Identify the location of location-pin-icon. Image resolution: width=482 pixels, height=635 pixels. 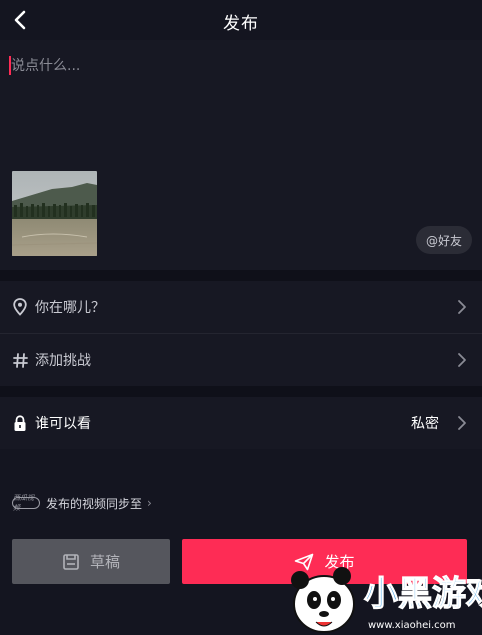
(20, 307).